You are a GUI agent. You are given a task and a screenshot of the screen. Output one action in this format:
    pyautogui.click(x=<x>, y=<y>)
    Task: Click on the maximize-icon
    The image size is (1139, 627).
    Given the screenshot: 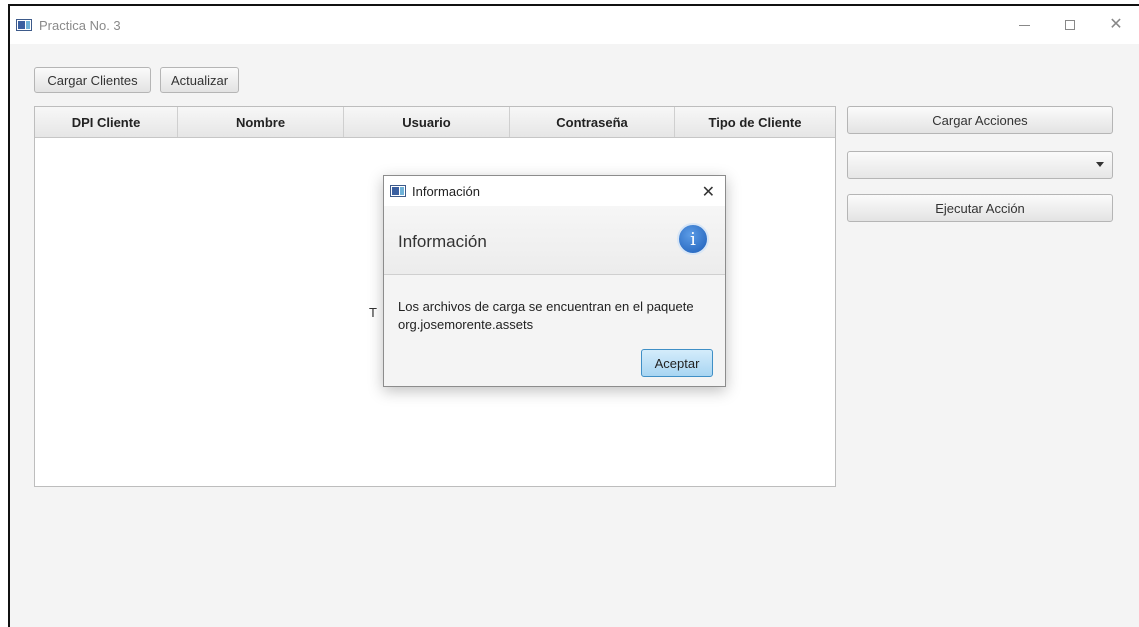 What is the action you would take?
    pyautogui.click(x=1070, y=25)
    